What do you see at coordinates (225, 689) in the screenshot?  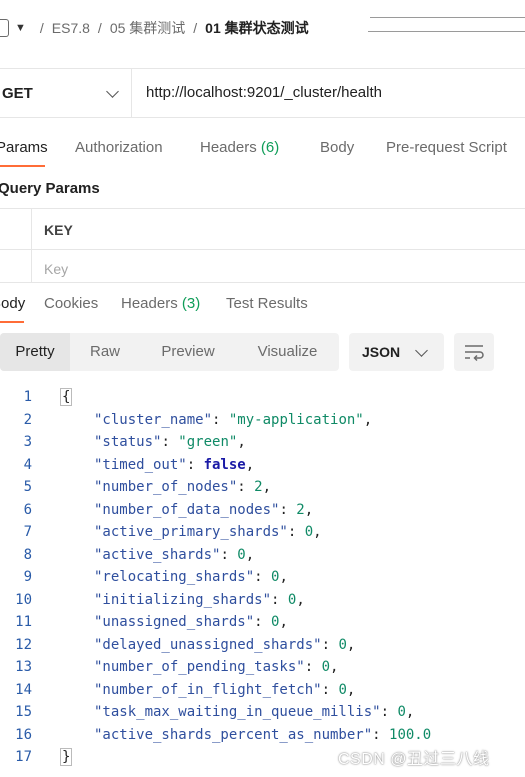 I see `code-text: "number_of_in_flight_fetch": 0,` at bounding box center [225, 689].